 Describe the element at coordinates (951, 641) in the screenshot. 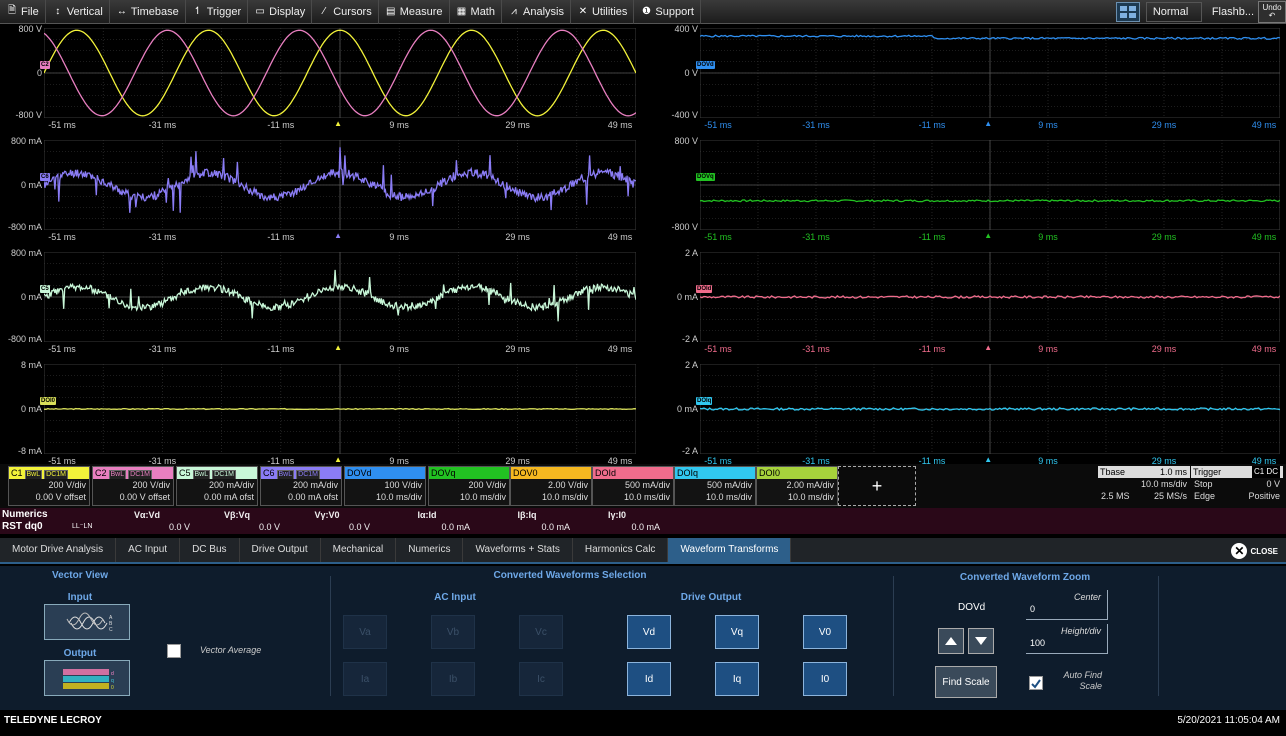

I see `zoom-up-button` at that location.